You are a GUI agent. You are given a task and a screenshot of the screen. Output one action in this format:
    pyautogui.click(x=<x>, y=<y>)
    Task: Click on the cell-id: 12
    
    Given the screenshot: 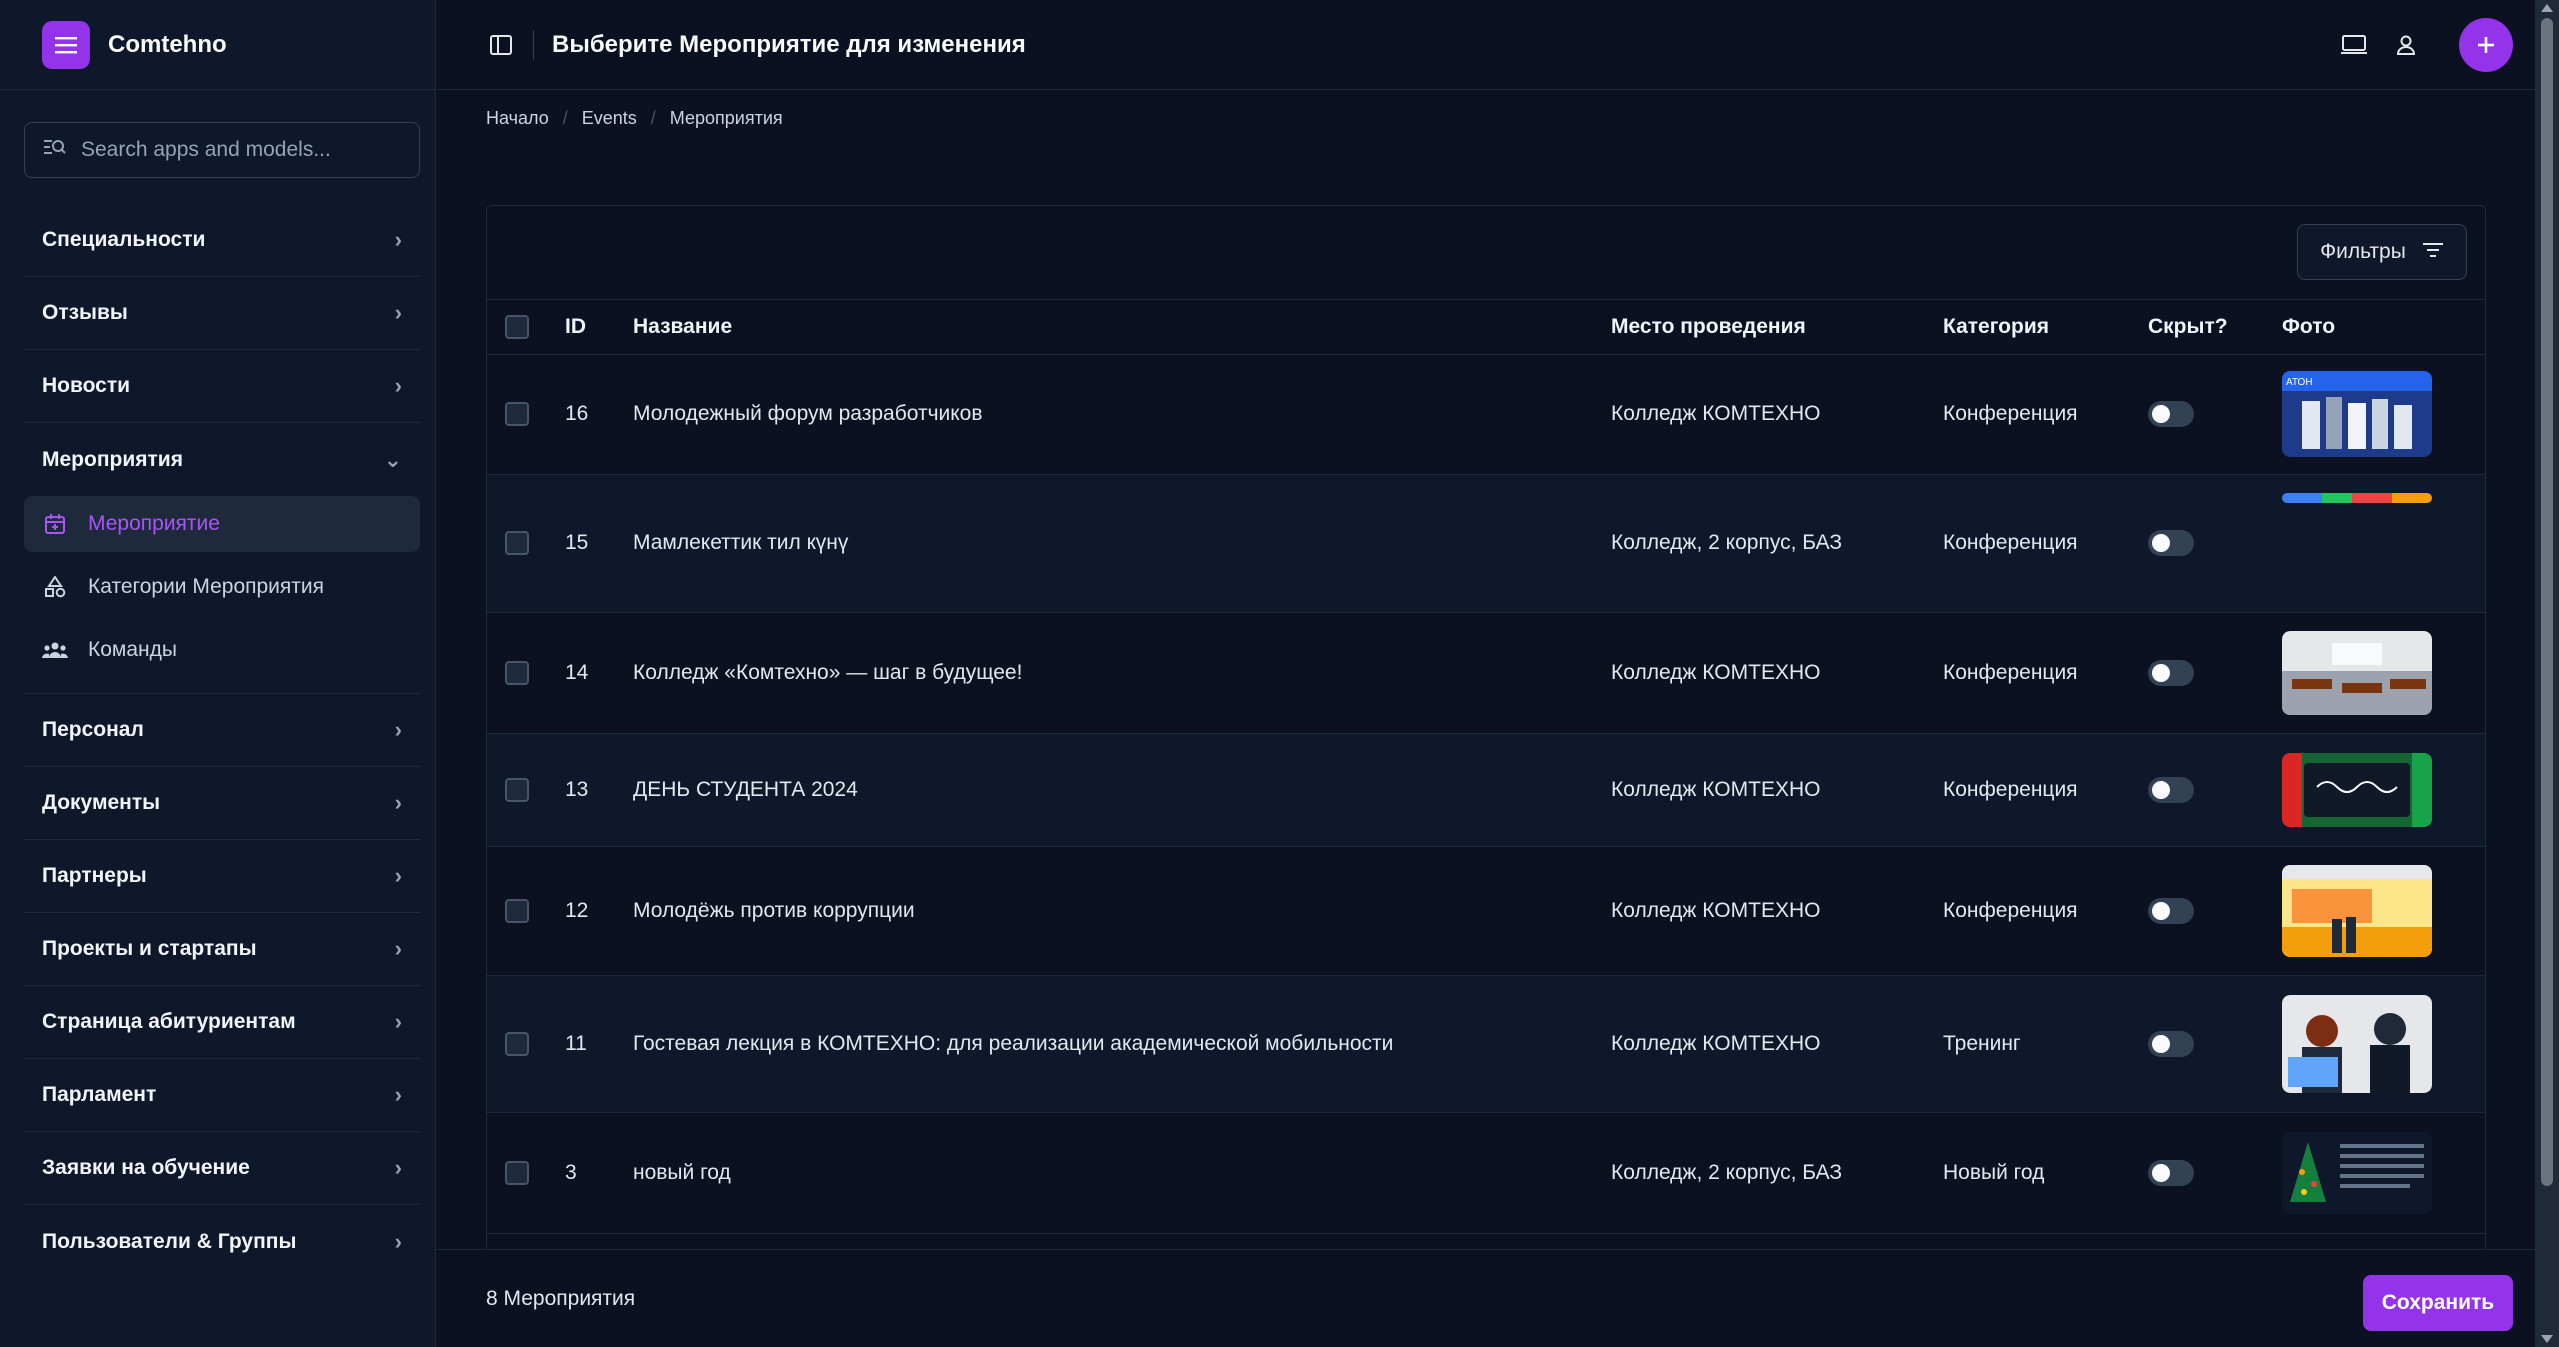 What is the action you would take?
    pyautogui.click(x=599, y=911)
    